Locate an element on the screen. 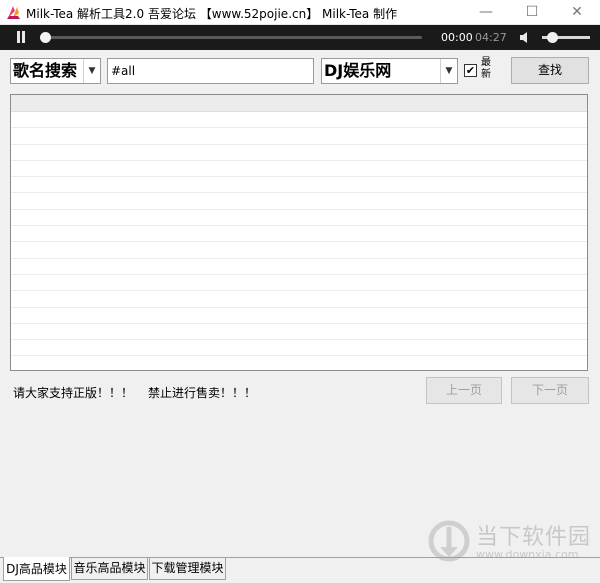 Image resolution: width=600 pixels, height=583 pixels. volume-handle is located at coordinates (552, 37).